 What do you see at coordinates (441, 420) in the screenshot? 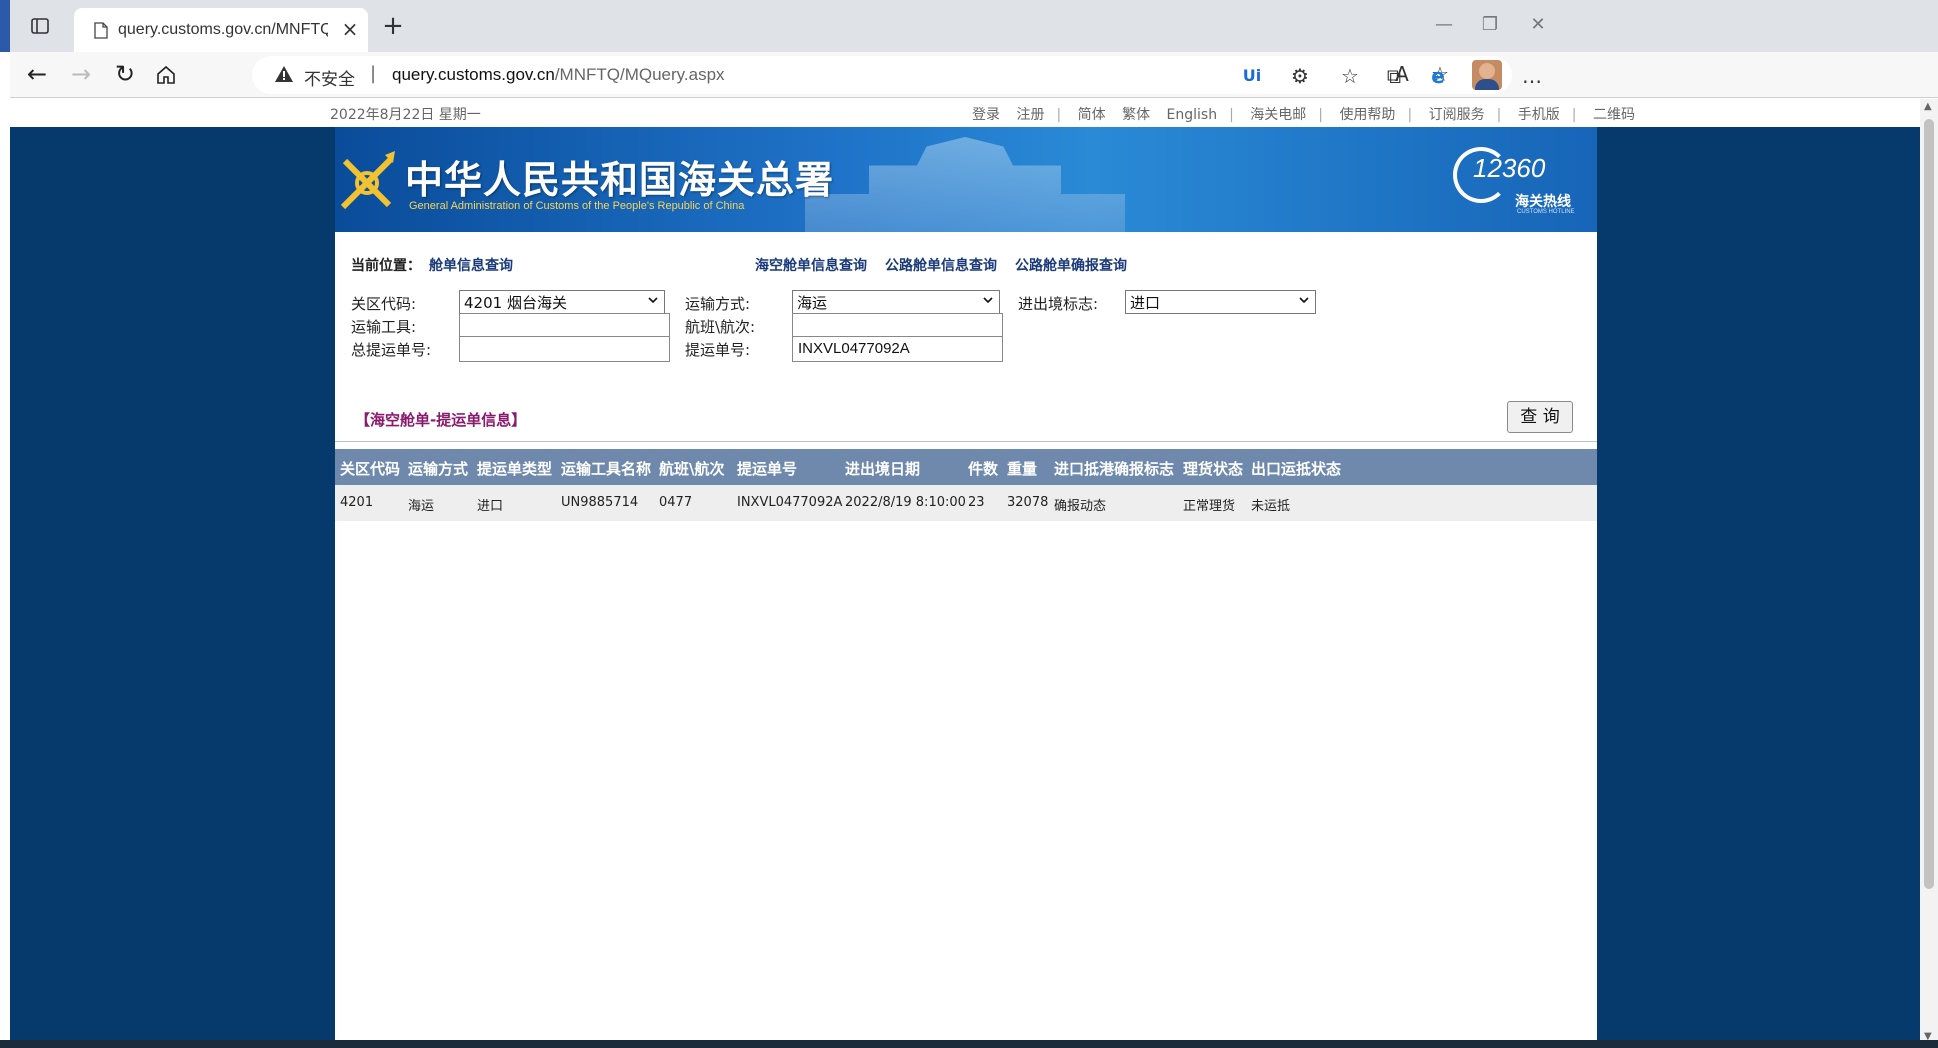
I see `section-title: 【海空舱单-提运单信息】` at bounding box center [441, 420].